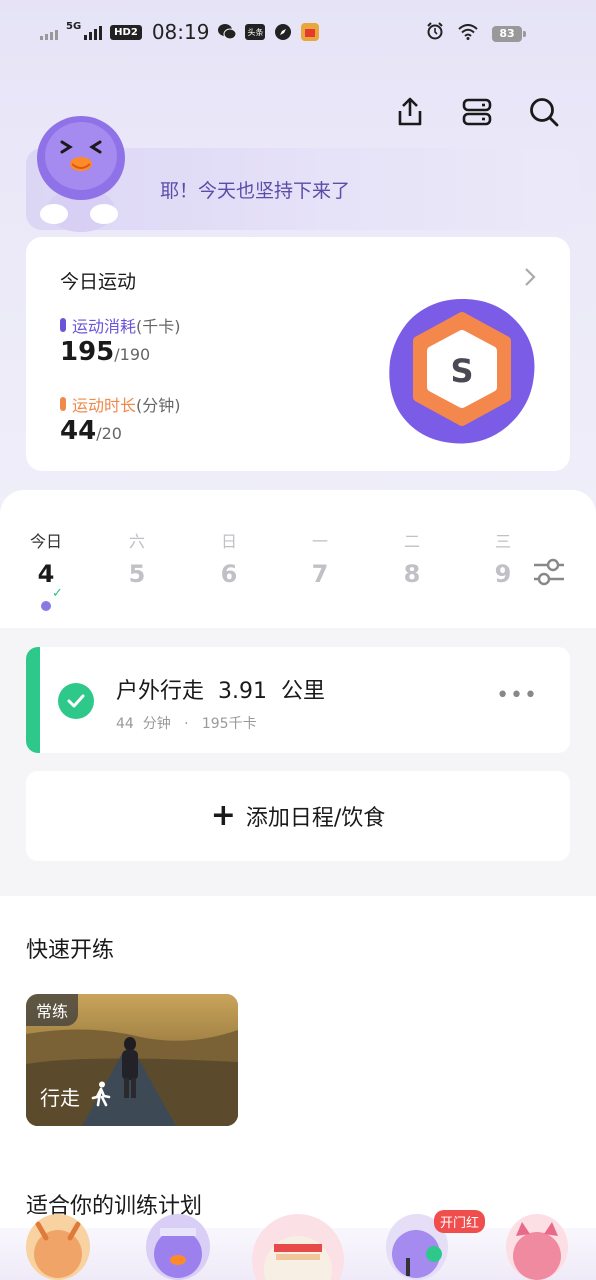 Image resolution: width=596 pixels, height=1280 pixels. I want to click on quick-walk-card: 常练 行走, so click(132, 1060).